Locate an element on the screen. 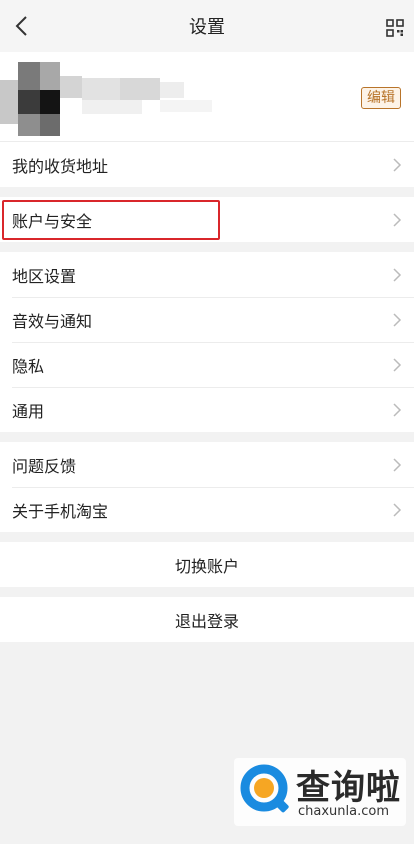 The height and width of the screenshot is (844, 414). nav-bar: 设置 is located at coordinates (207, 26).